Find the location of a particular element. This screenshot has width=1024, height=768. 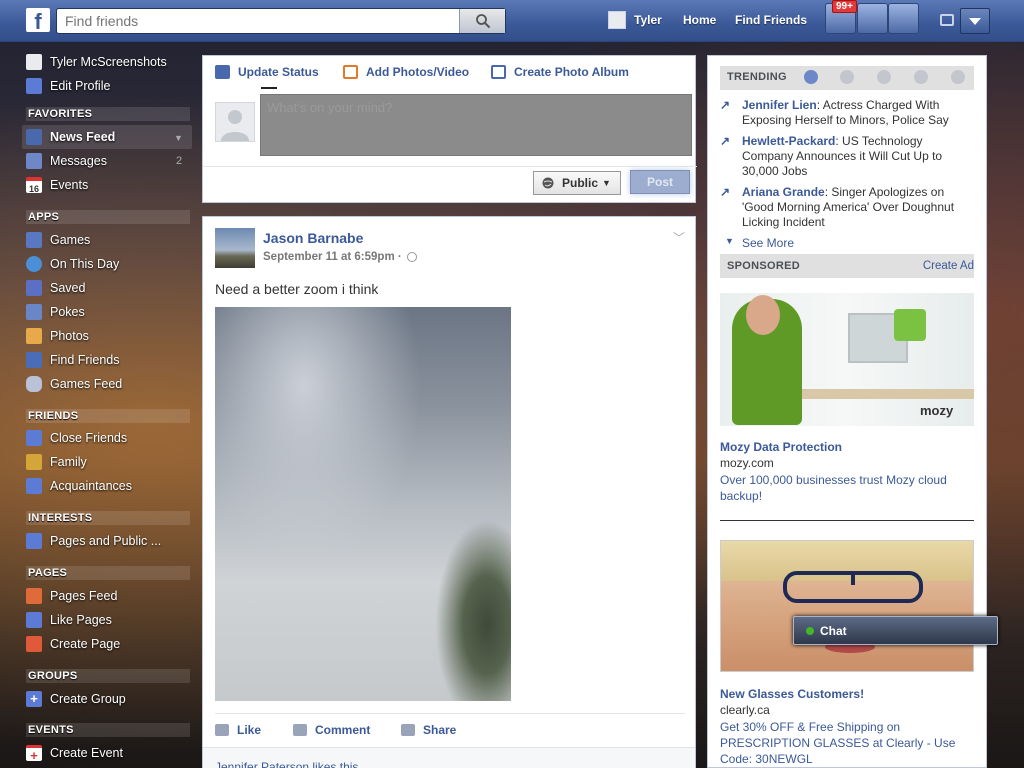

sidebar-item-acquaintances: Acquaintances is located at coordinates (79, 486).